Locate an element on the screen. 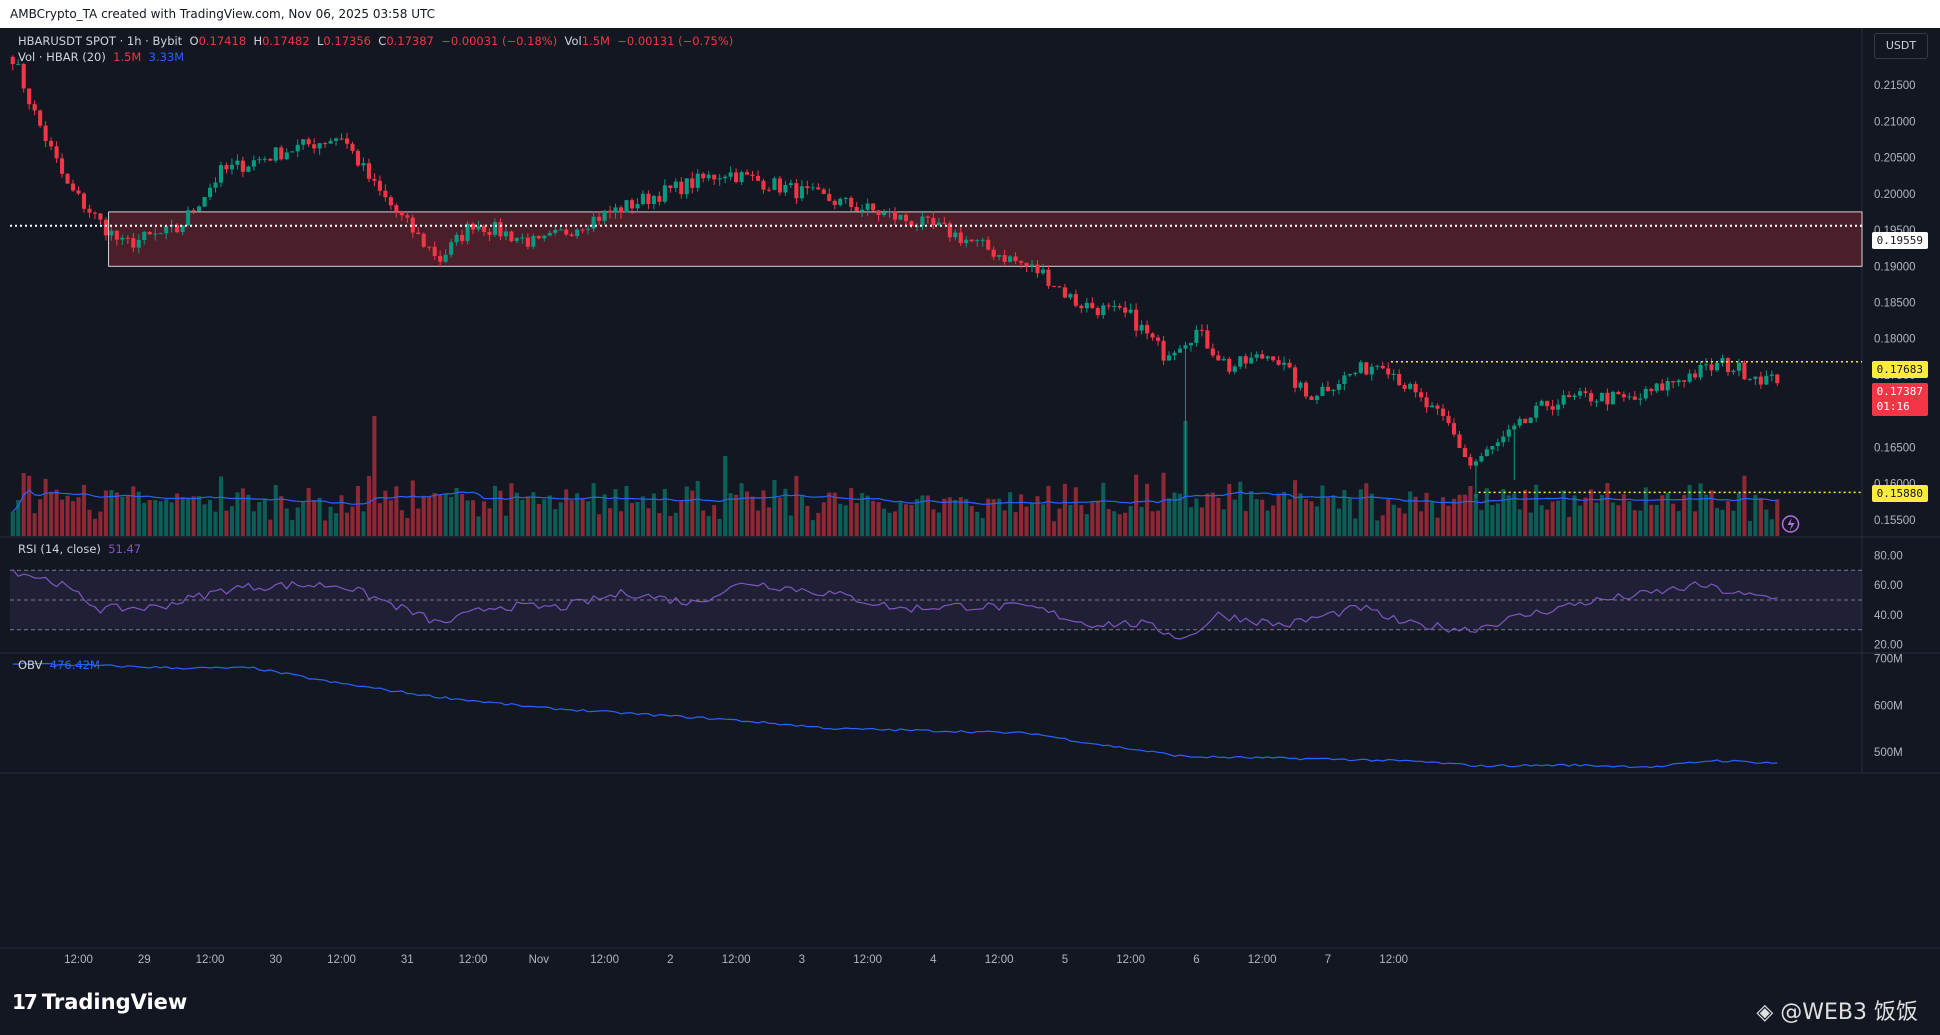 Image resolution: width=1940 pixels, height=1035 pixels. price-axis-tick: 0.20000 is located at coordinates (1895, 195).